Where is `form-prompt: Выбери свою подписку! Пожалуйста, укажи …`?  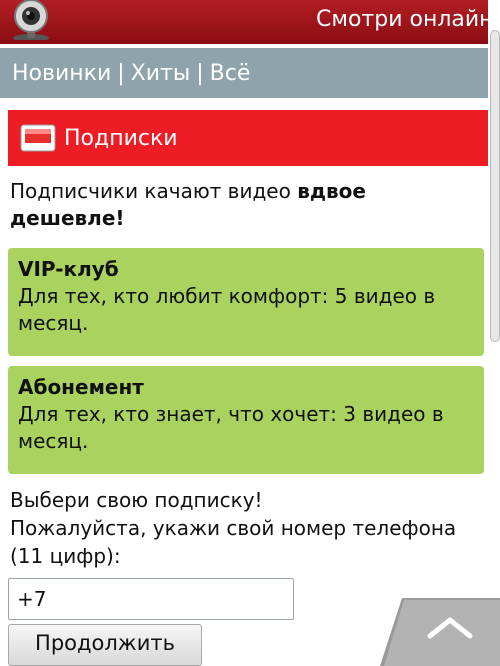
form-prompt: Выбери свою подписку! Пожалуйста, укажи … is located at coordinates (245, 528).